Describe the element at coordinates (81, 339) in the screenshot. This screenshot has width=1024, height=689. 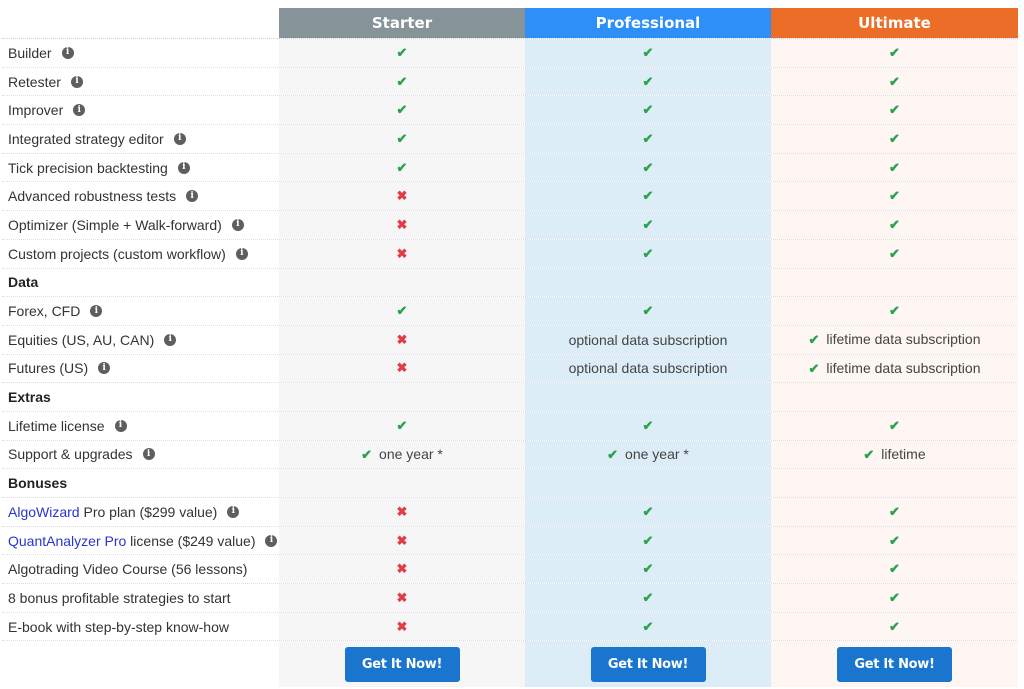
I see `feature-label: Equities (US, AU, CAN)` at that location.